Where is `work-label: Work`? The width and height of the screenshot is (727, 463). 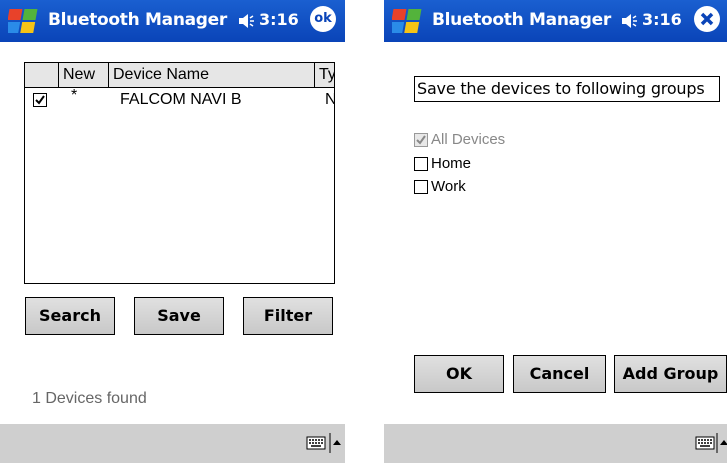
work-label: Work is located at coordinates (448, 186).